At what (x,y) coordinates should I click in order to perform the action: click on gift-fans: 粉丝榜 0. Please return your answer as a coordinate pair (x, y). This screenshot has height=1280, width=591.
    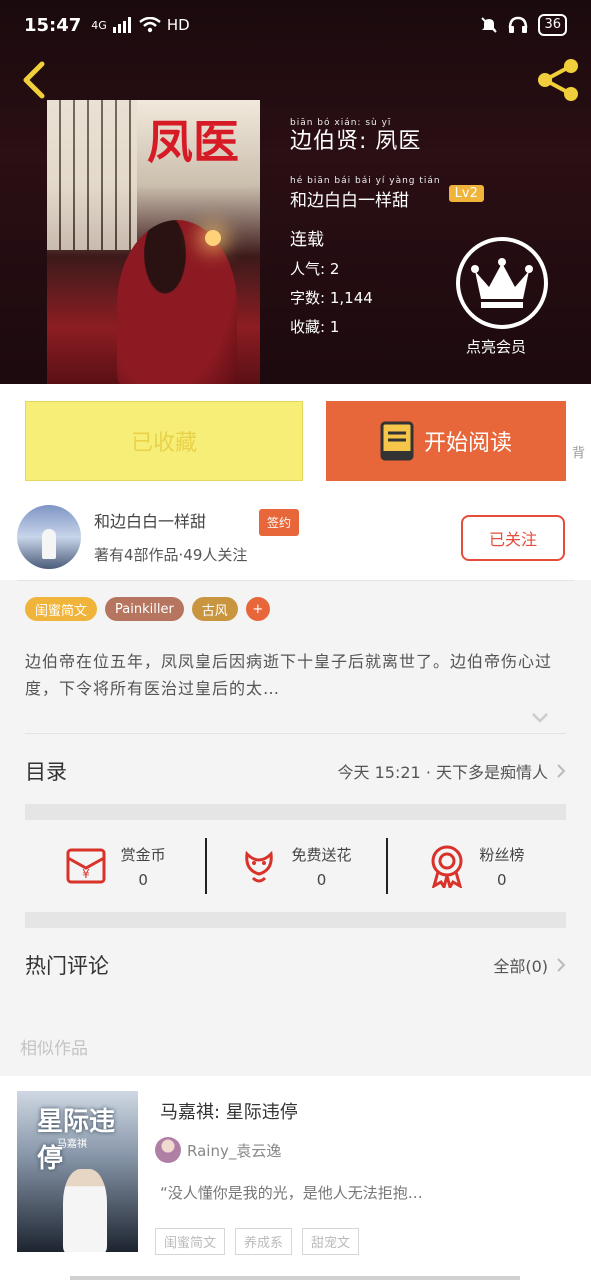
    Looking at the image, I should click on (475, 866).